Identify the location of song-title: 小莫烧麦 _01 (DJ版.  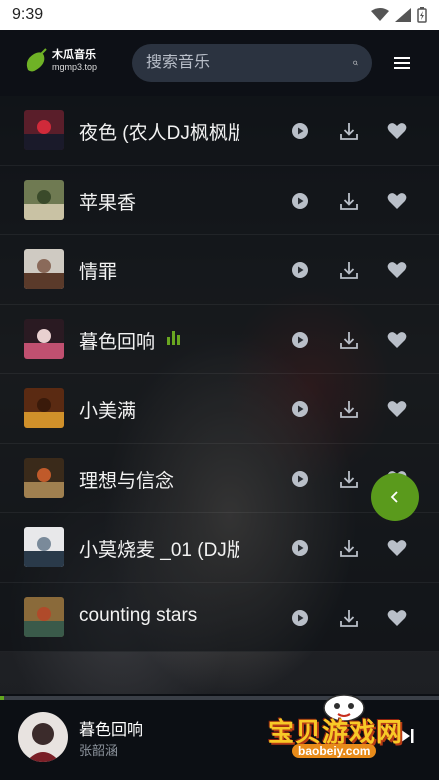
(159, 548).